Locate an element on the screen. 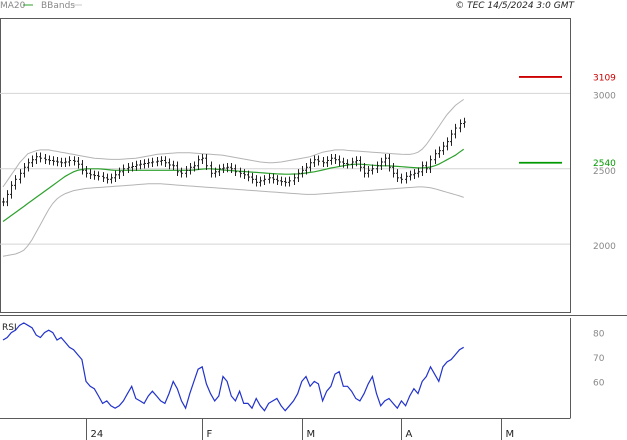  y-axis-labels: 3000 2500 2000 is located at coordinates (604, 171).